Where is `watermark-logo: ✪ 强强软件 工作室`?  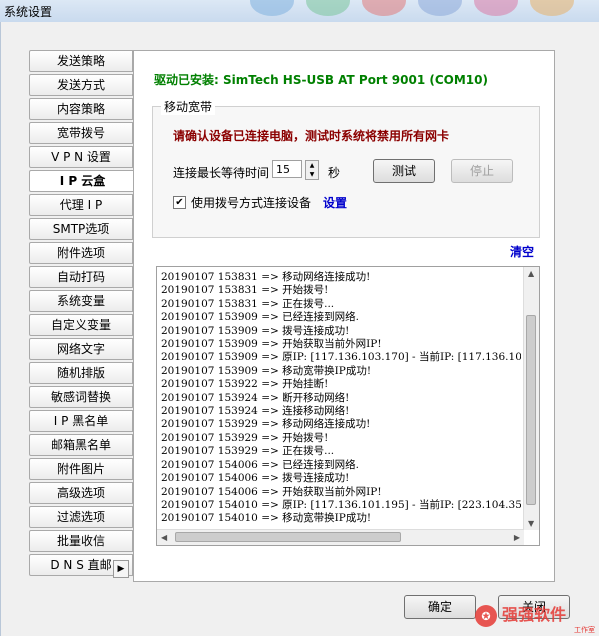
watermark-logo: ✪ 强强软件 工作室 is located at coordinates (535, 619).